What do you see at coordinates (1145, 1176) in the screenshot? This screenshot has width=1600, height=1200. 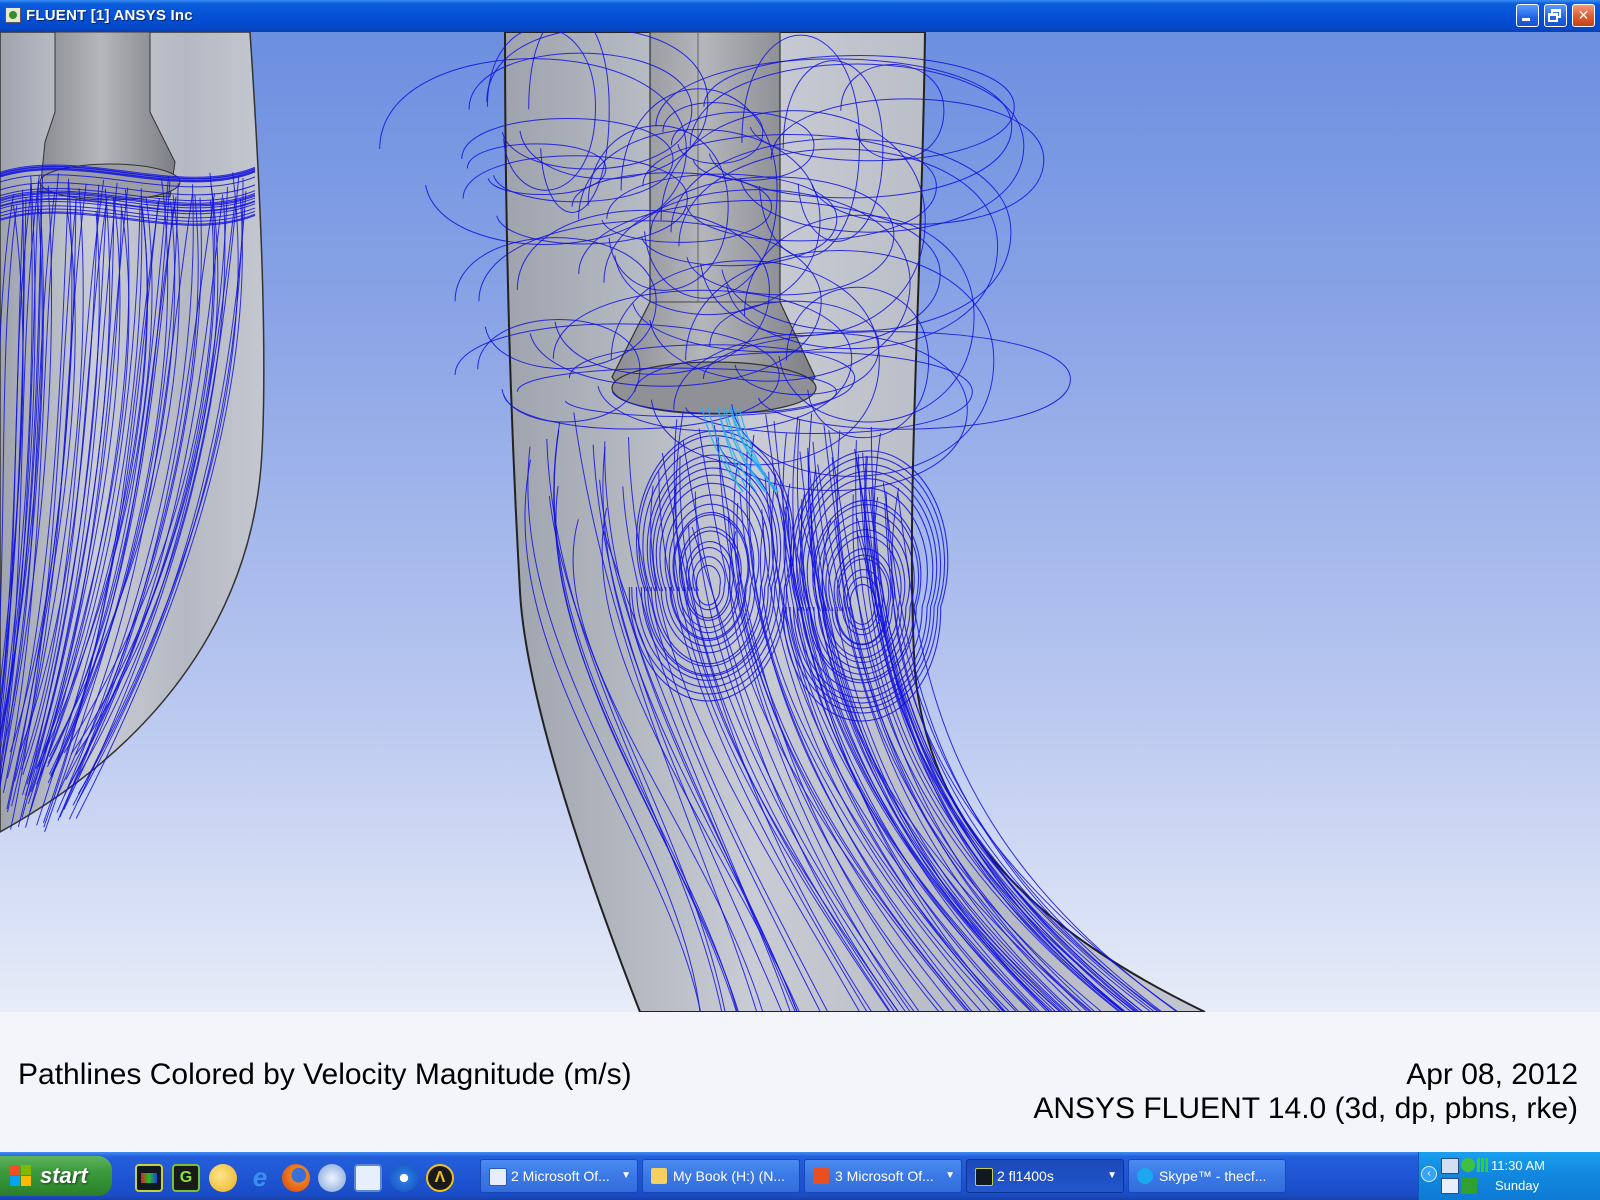 I see `skype-icon` at bounding box center [1145, 1176].